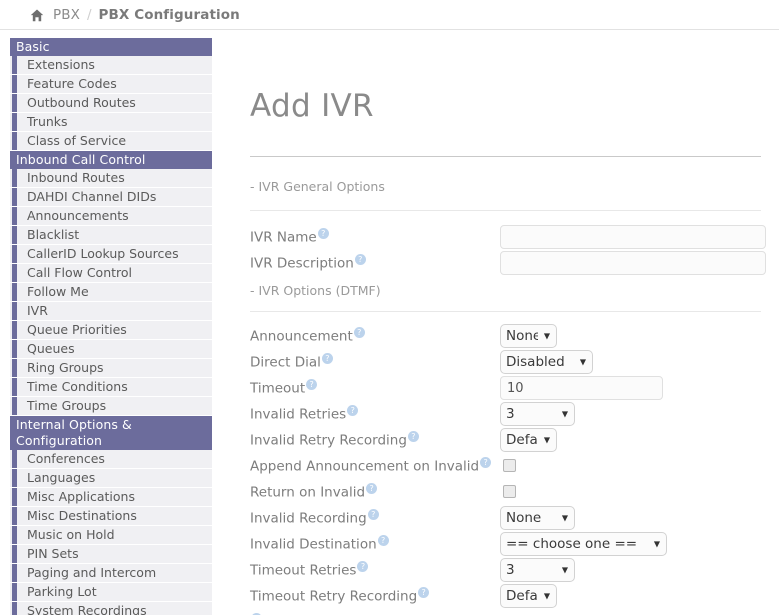 Image resolution: width=779 pixels, height=615 pixels. What do you see at coordinates (583, 544) in the screenshot?
I see `invalid-destination-select: == choose one ==` at bounding box center [583, 544].